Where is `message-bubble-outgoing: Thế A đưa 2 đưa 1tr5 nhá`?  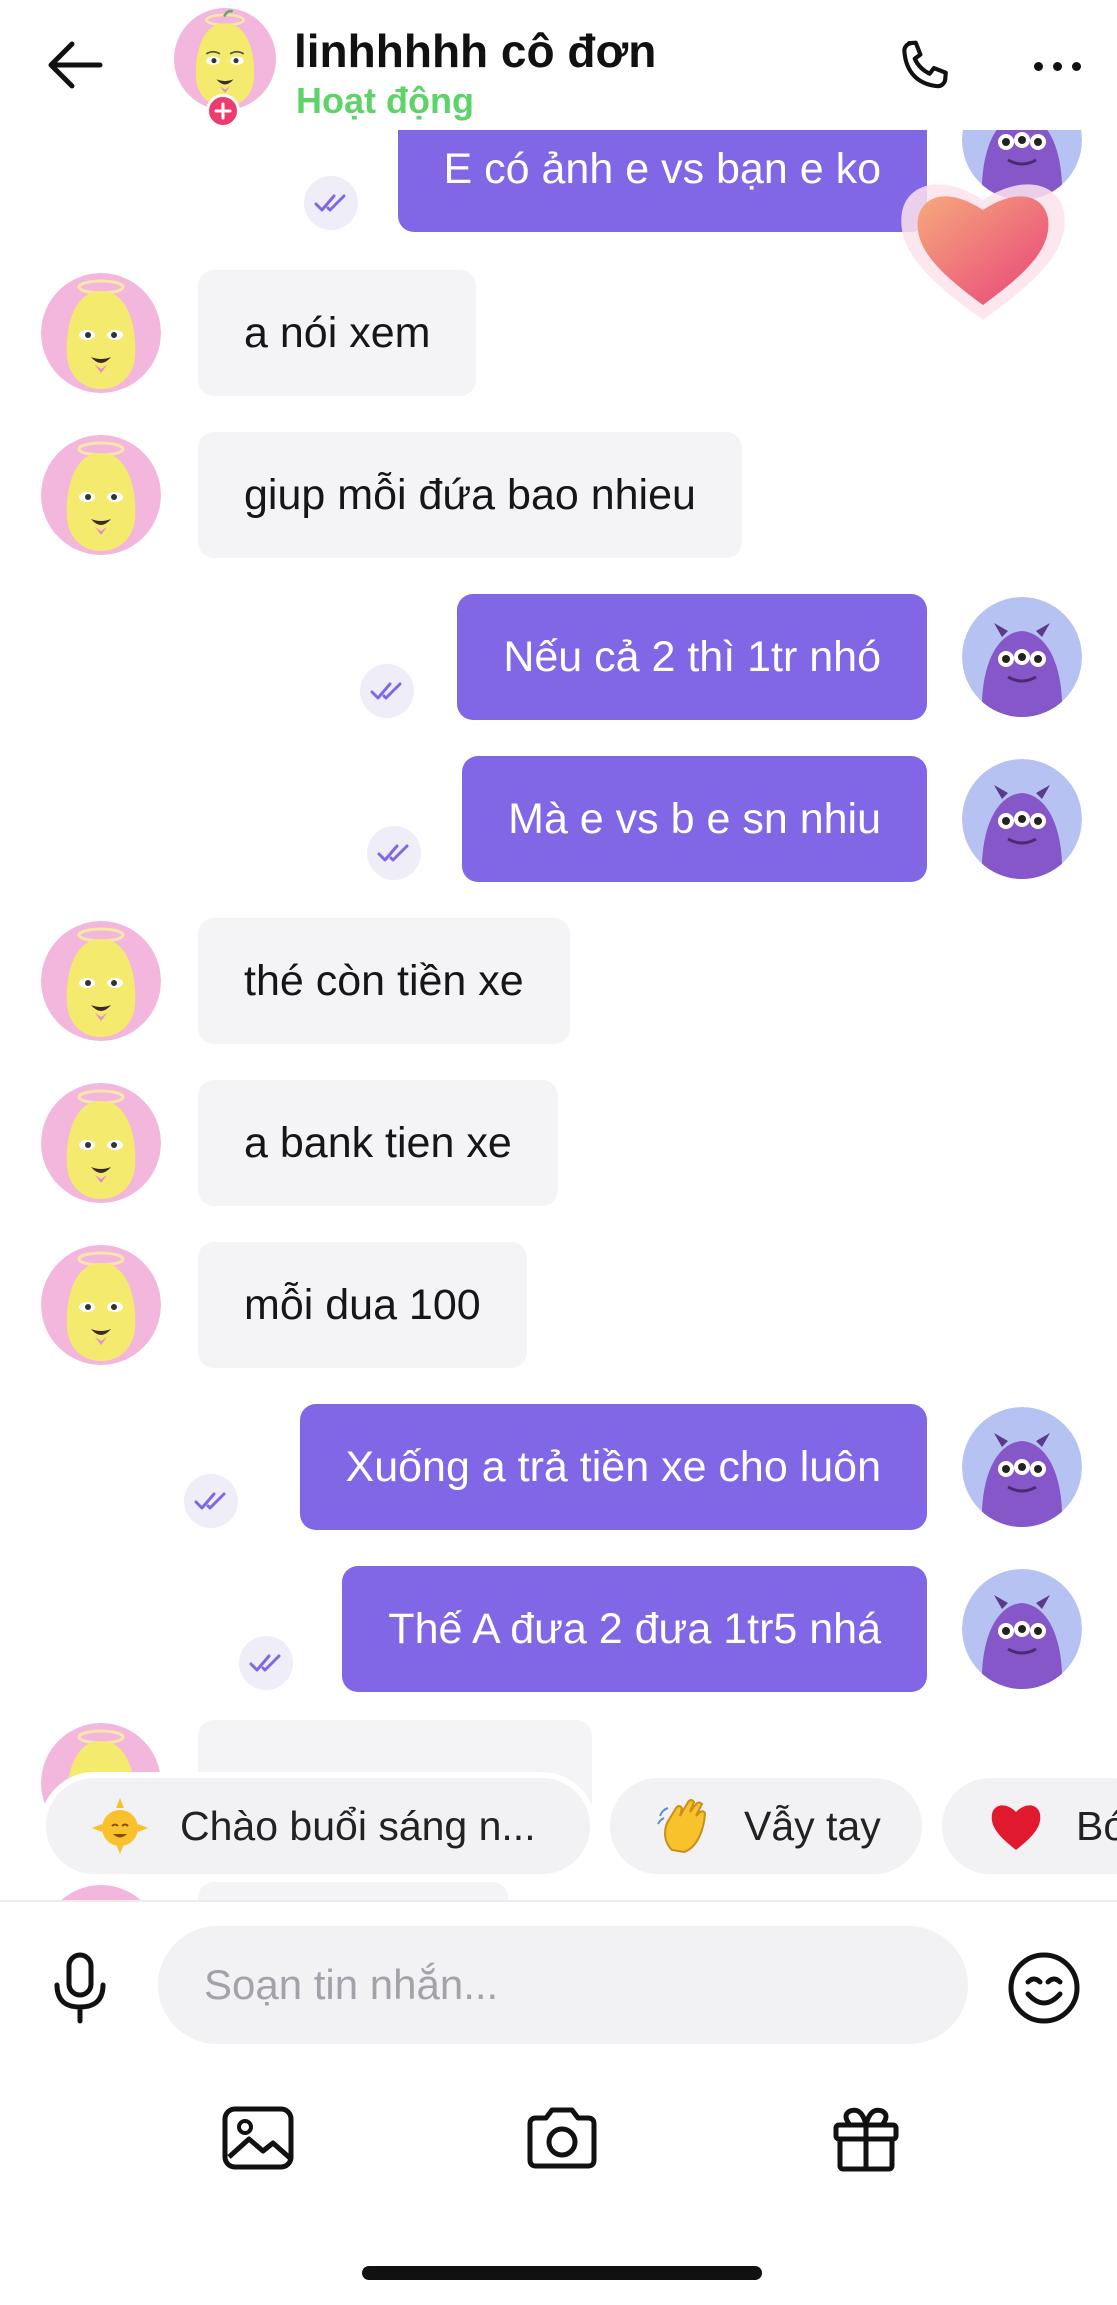 message-bubble-outgoing: Thế A đưa 2 đưa 1tr5 nhá is located at coordinates (634, 1629).